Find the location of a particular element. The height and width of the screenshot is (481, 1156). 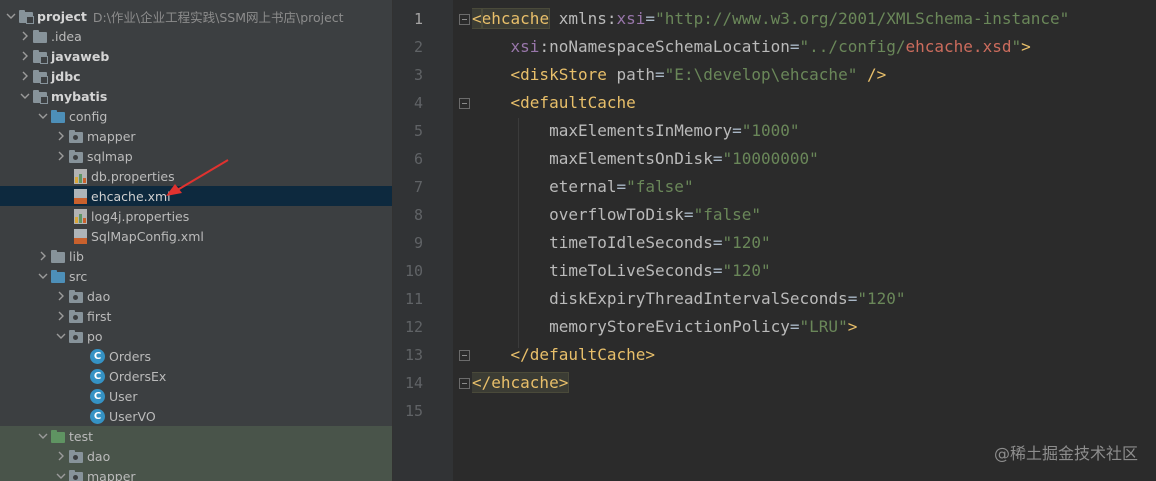

code-line: </ehcache> is located at coordinates (521, 383).